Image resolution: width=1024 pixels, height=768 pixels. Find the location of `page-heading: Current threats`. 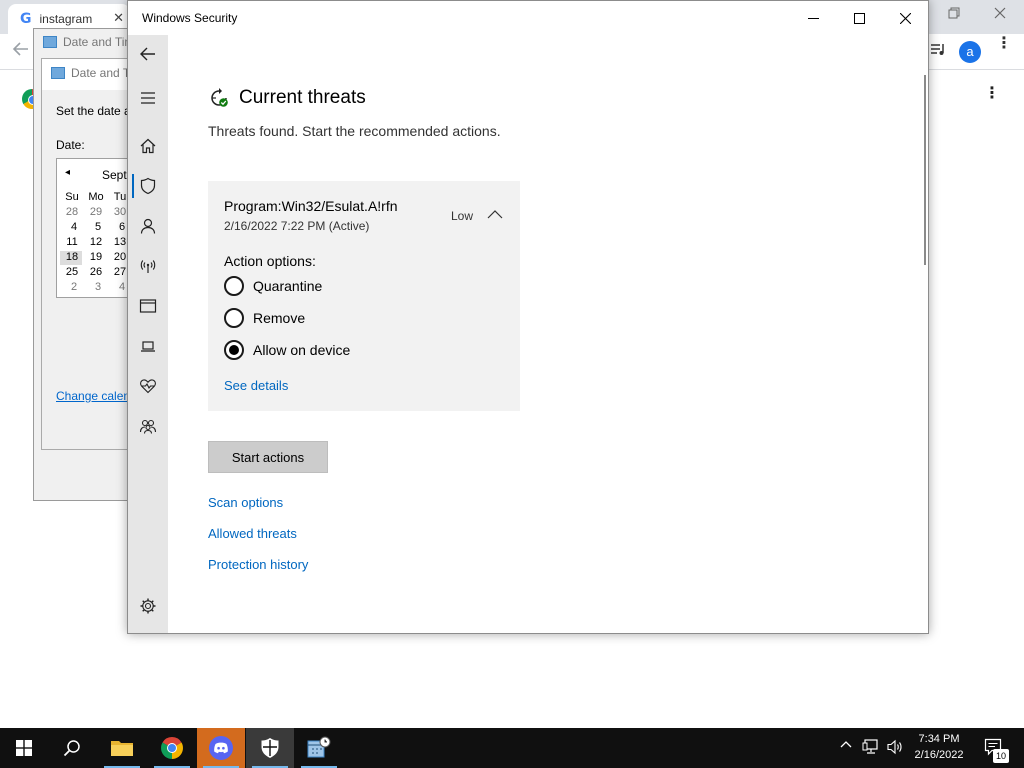

page-heading: Current threats is located at coordinates (287, 98).